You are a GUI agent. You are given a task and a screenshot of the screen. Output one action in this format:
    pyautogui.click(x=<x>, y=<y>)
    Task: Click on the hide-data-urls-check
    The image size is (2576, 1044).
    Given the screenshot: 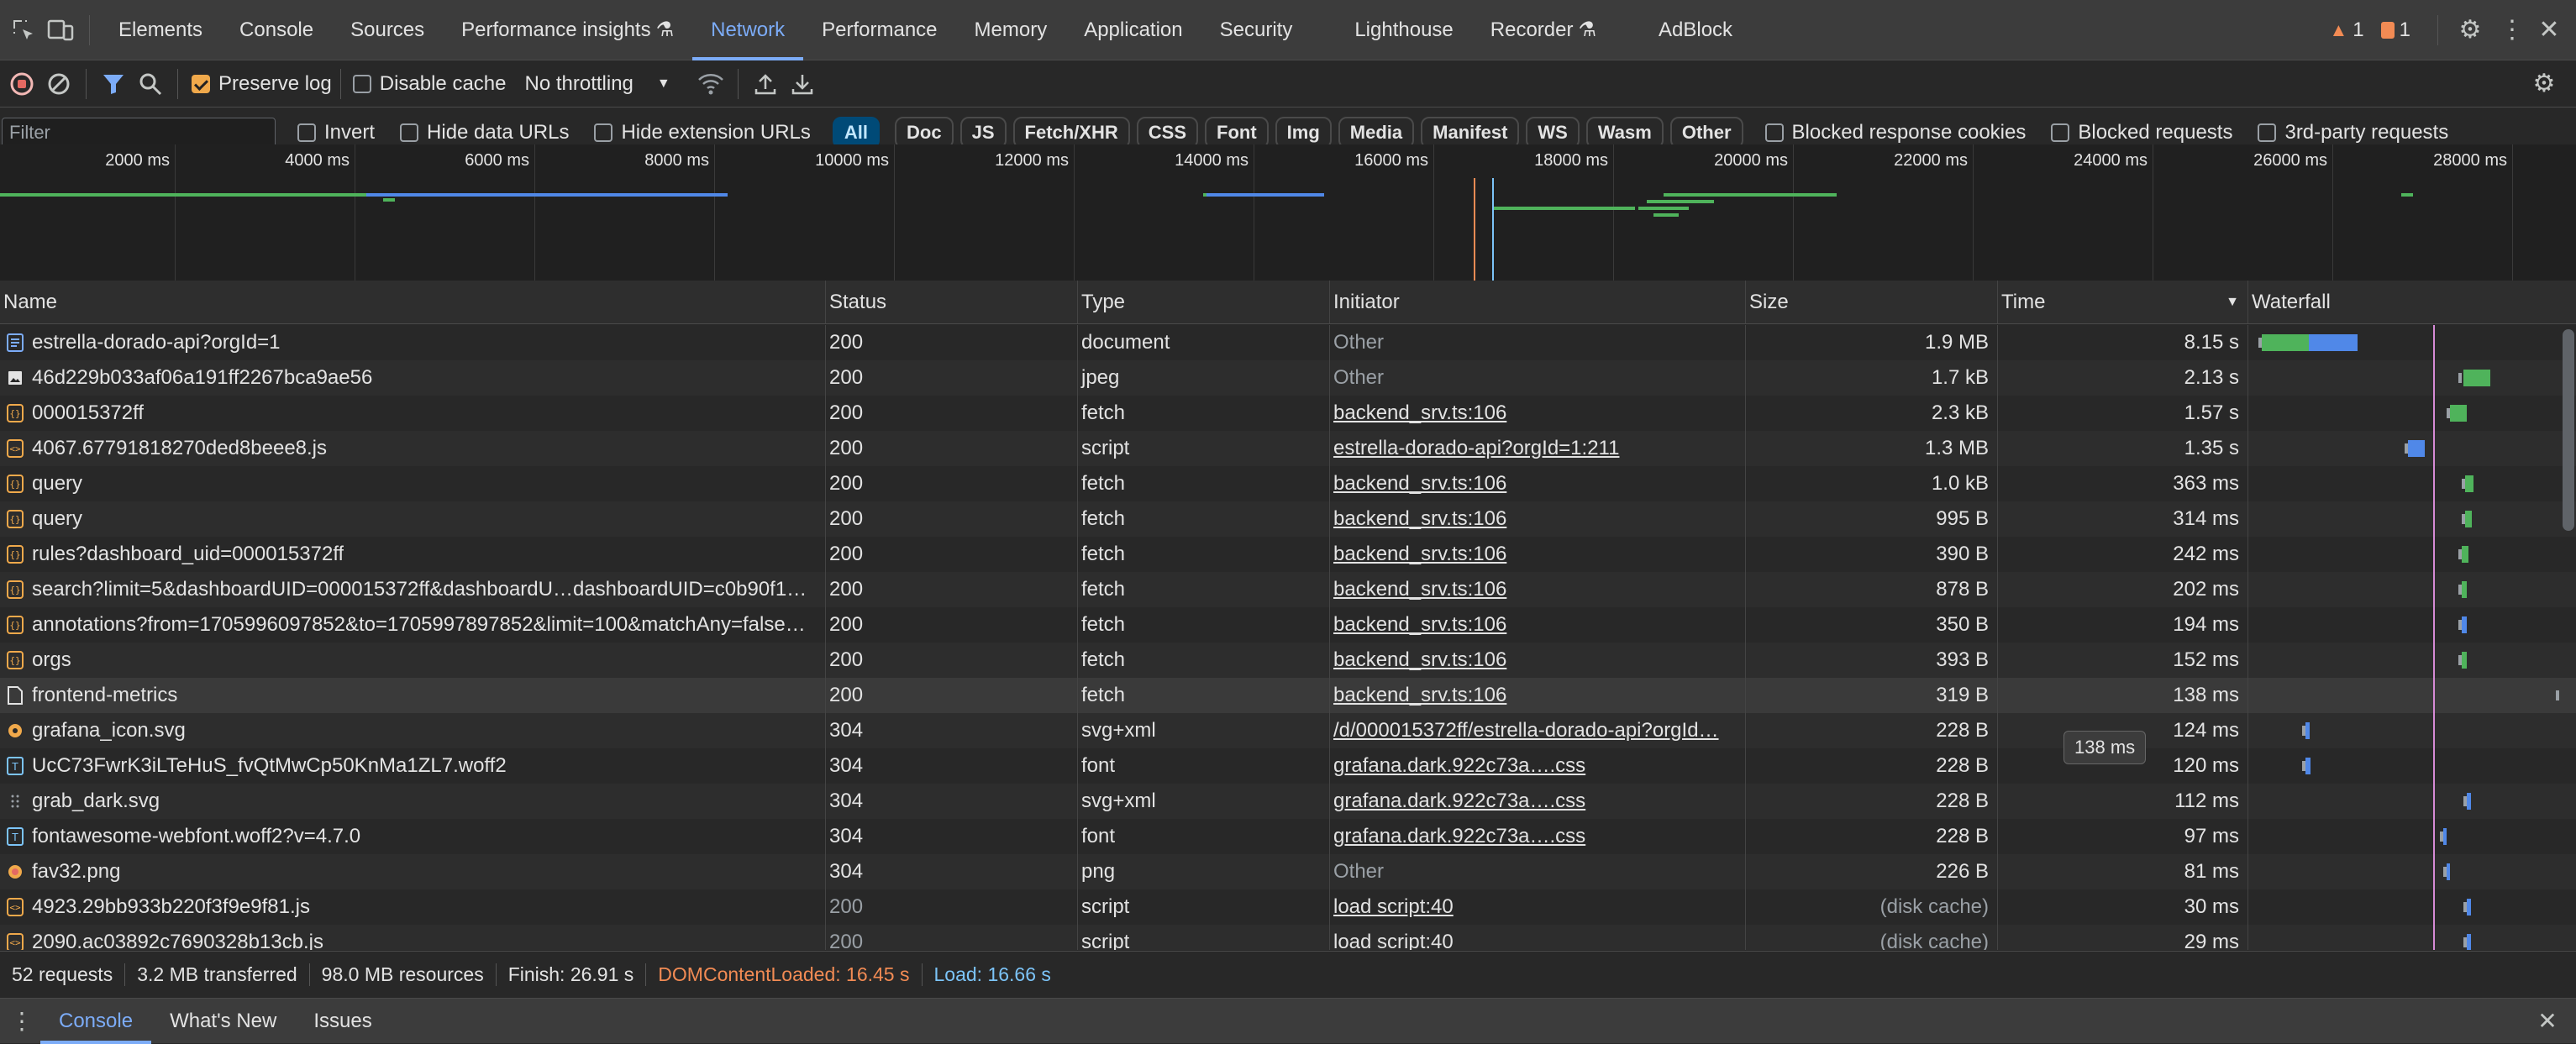 What is the action you would take?
    pyautogui.click(x=409, y=132)
    